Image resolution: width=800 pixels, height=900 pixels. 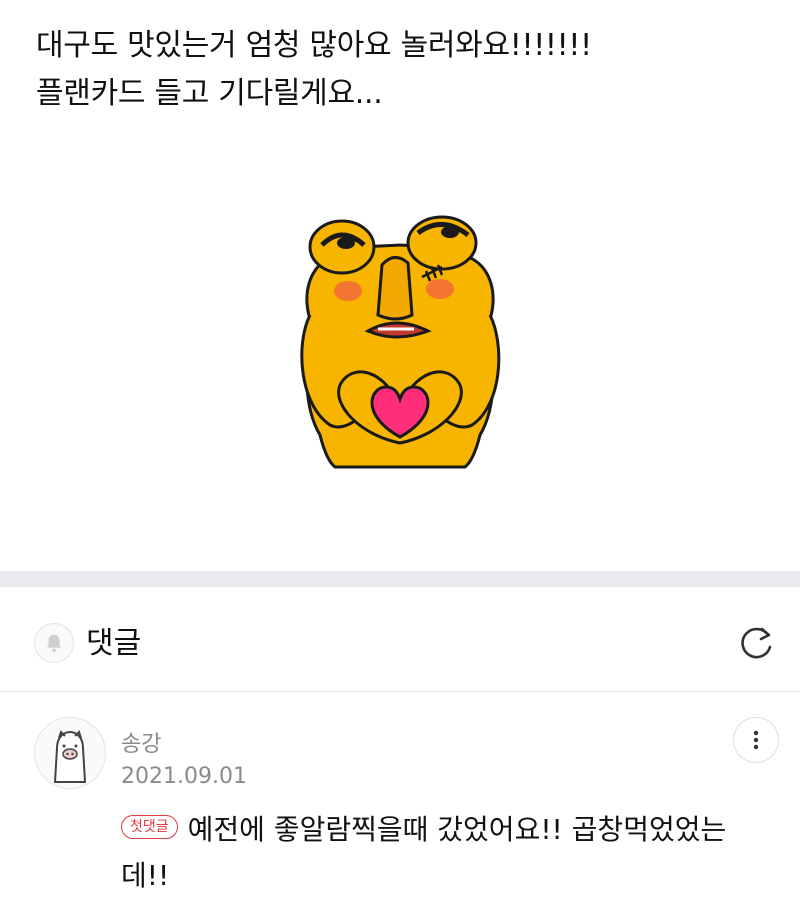 What do you see at coordinates (184, 776) in the screenshot?
I see `comment-date: 2021.09.01` at bounding box center [184, 776].